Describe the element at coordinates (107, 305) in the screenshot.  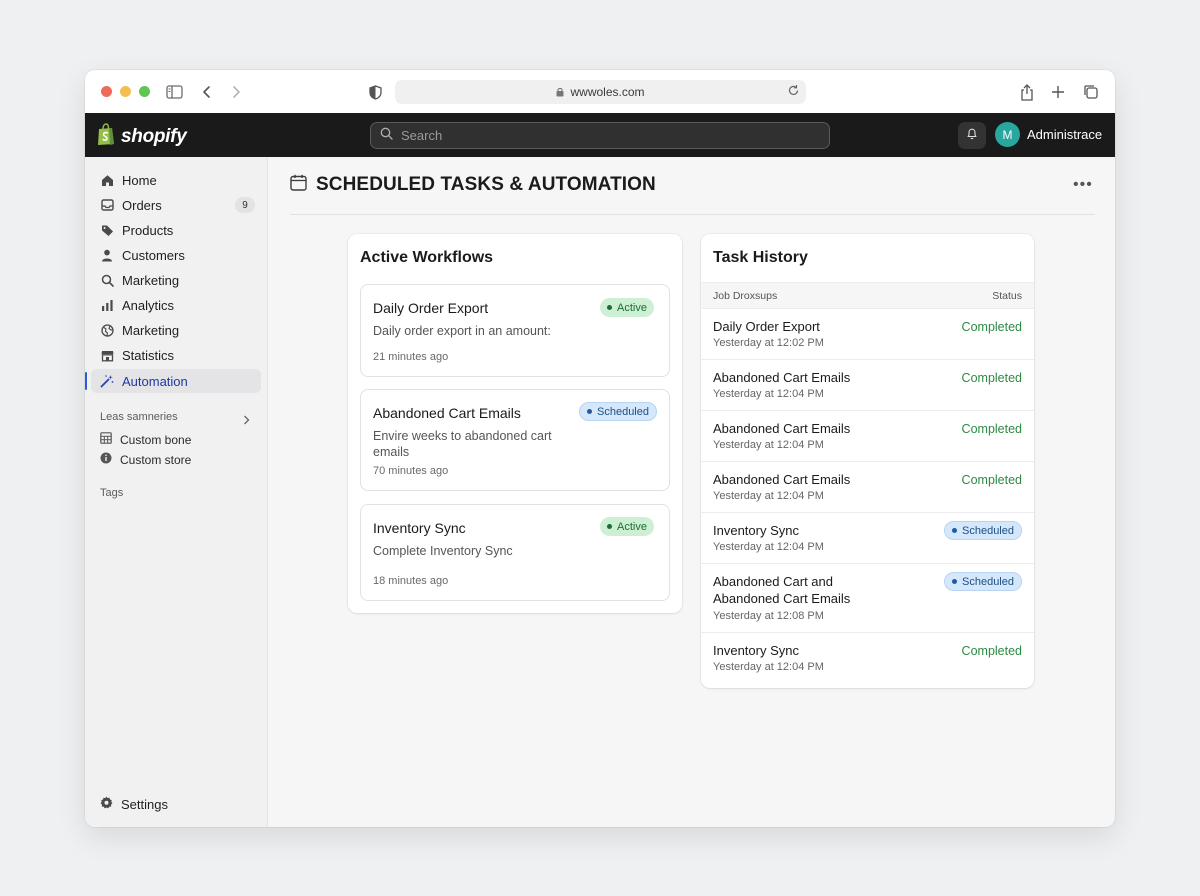
I see `bar-chart-icon` at that location.